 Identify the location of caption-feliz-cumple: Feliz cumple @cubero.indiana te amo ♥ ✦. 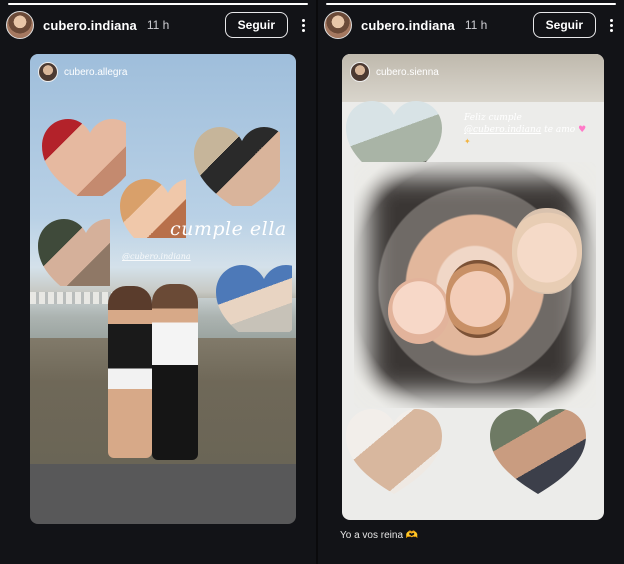
(534, 130).